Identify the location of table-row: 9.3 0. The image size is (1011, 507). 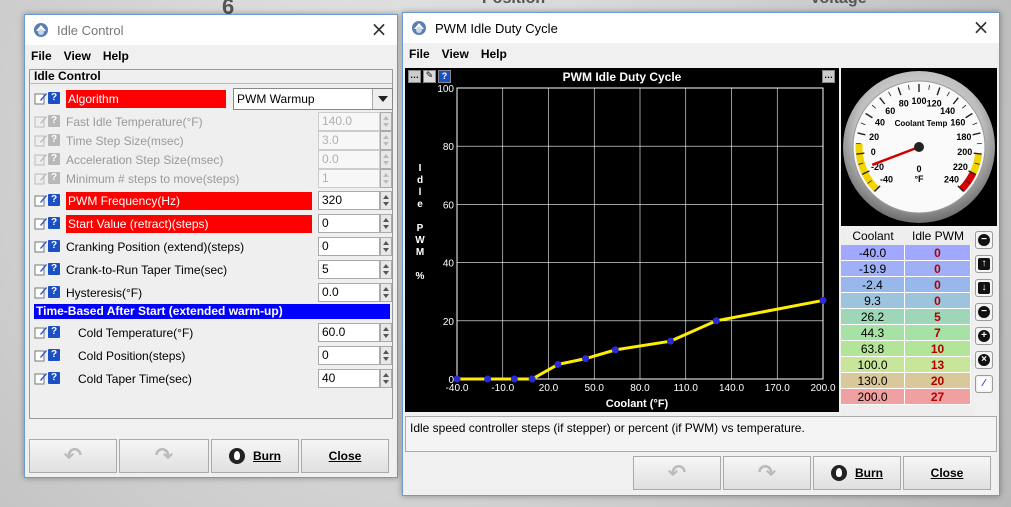
(907, 301).